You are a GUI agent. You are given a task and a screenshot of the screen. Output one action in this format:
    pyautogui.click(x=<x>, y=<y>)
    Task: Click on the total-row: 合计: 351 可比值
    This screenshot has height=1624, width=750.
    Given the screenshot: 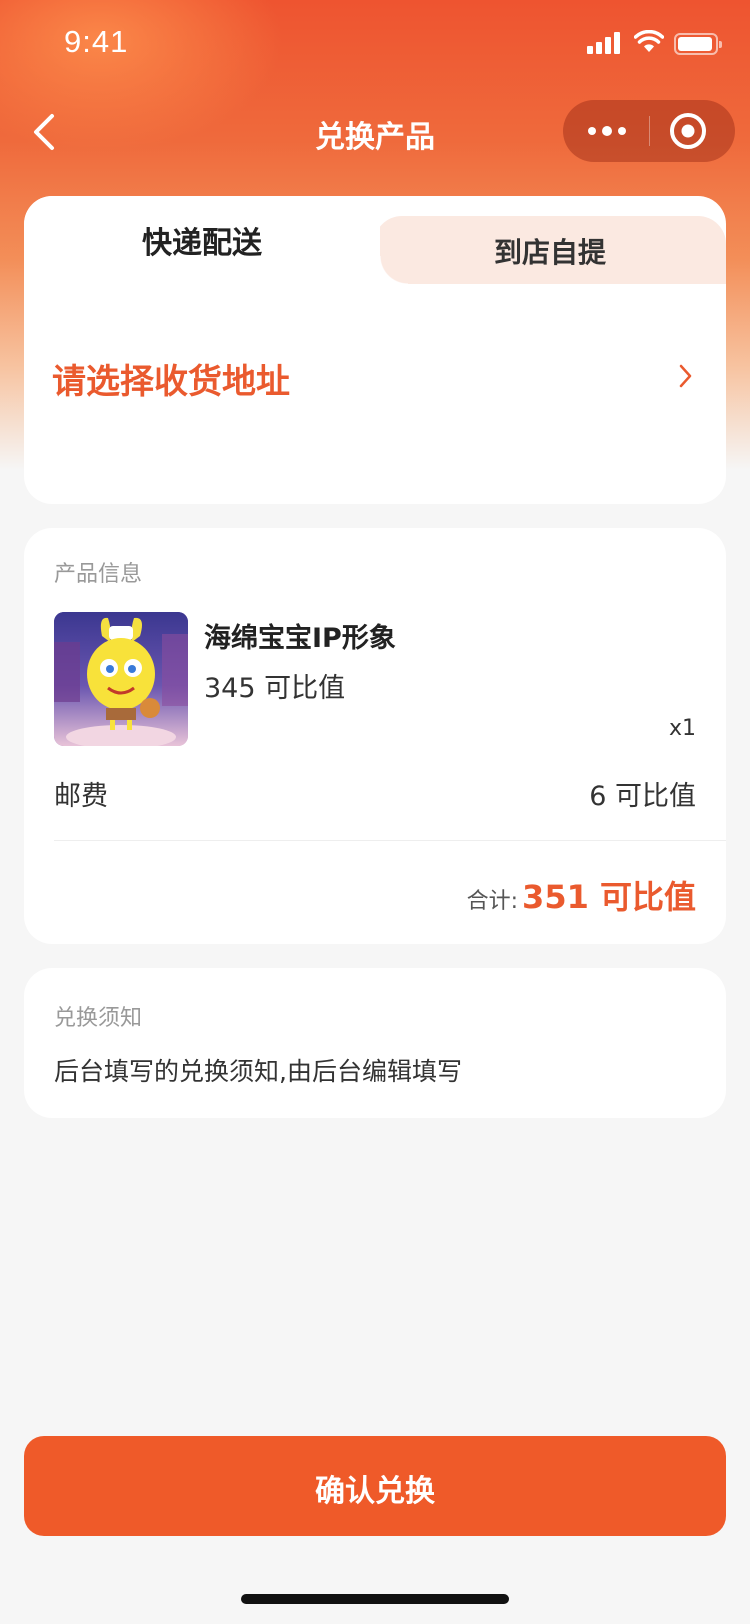 What is the action you would take?
    pyautogui.click(x=581, y=897)
    